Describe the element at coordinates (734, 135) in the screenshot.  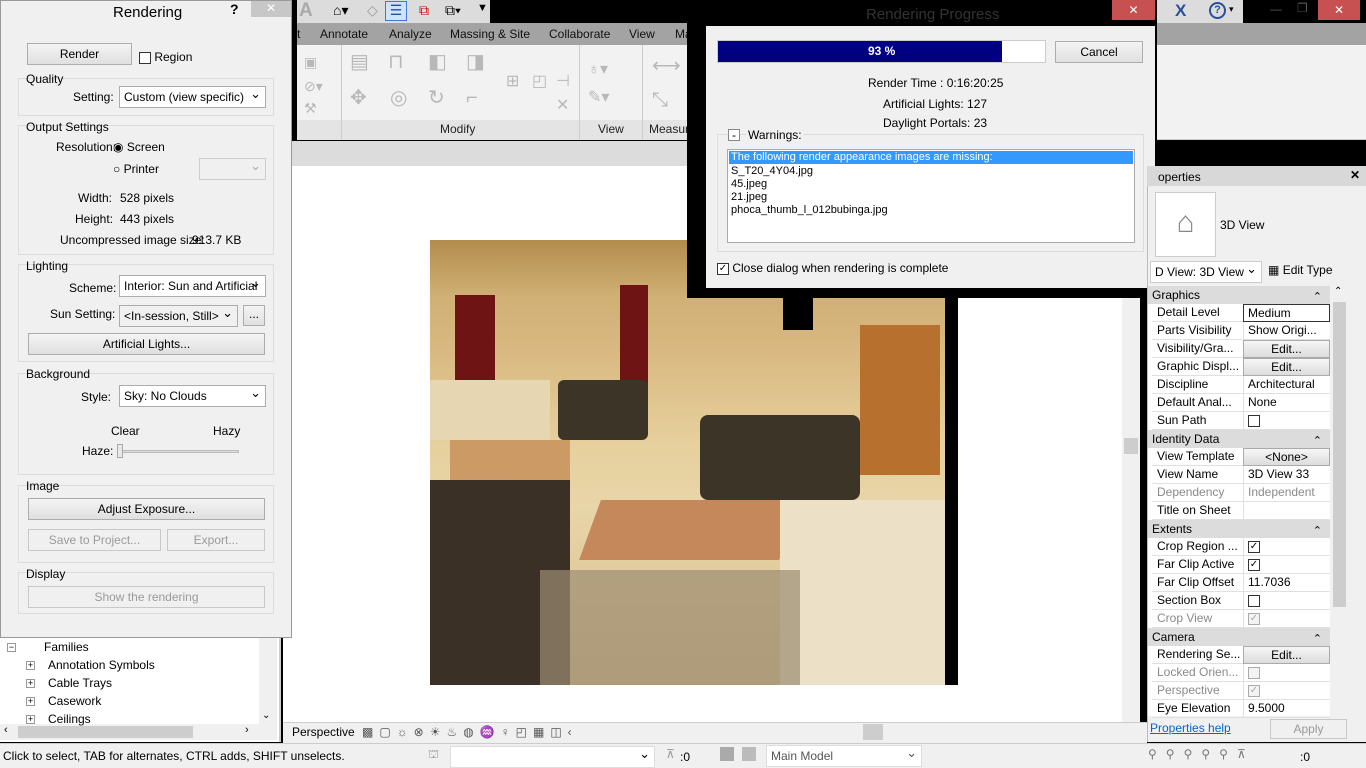
I see `warnings-collapse-button: -` at that location.